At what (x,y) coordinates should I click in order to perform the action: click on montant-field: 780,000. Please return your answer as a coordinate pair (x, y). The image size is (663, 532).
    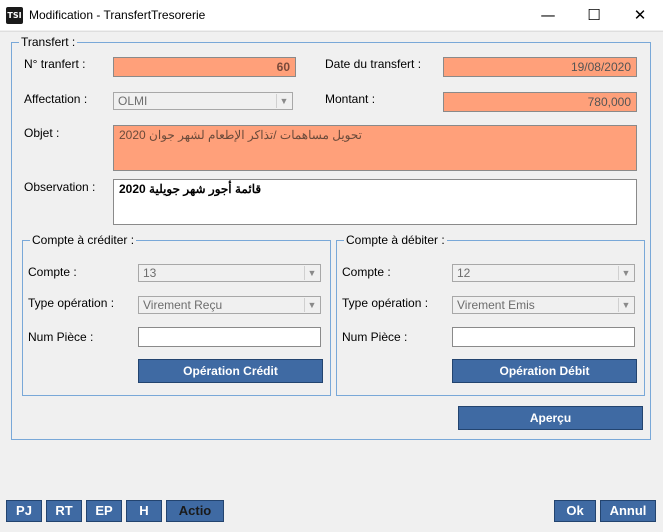
    Looking at the image, I should click on (540, 102).